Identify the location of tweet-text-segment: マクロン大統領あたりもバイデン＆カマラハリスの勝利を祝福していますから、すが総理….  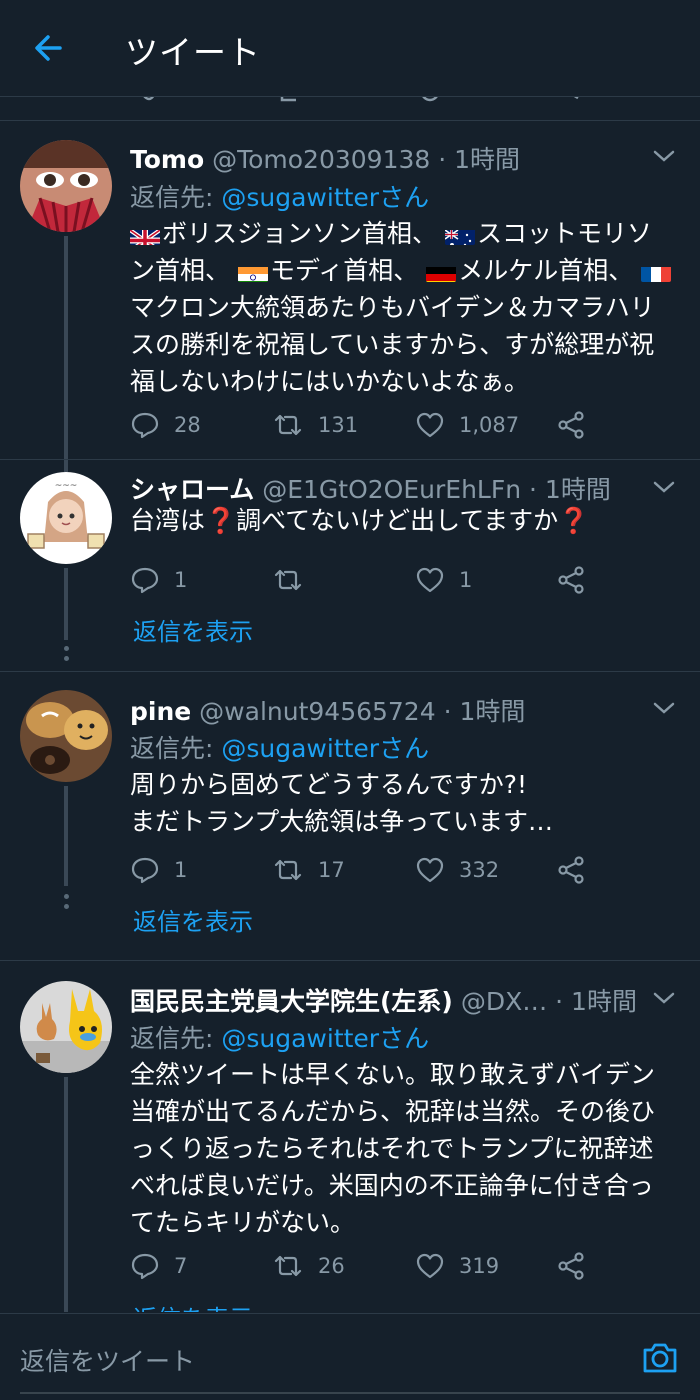
(392, 344).